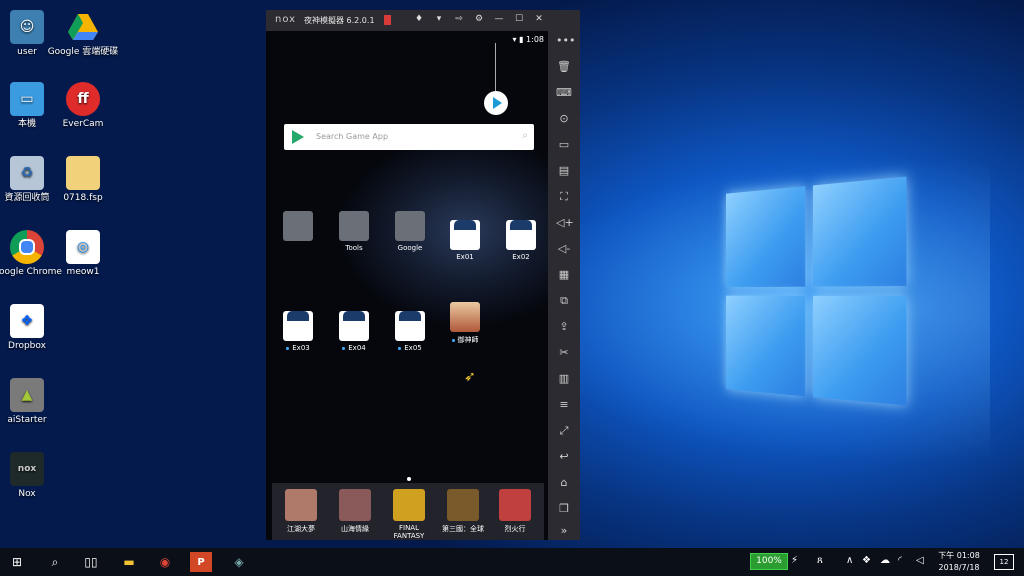  What do you see at coordinates (959, 562) in the screenshot?
I see `clock: 下午 01:08 2018/7/18` at bounding box center [959, 562].